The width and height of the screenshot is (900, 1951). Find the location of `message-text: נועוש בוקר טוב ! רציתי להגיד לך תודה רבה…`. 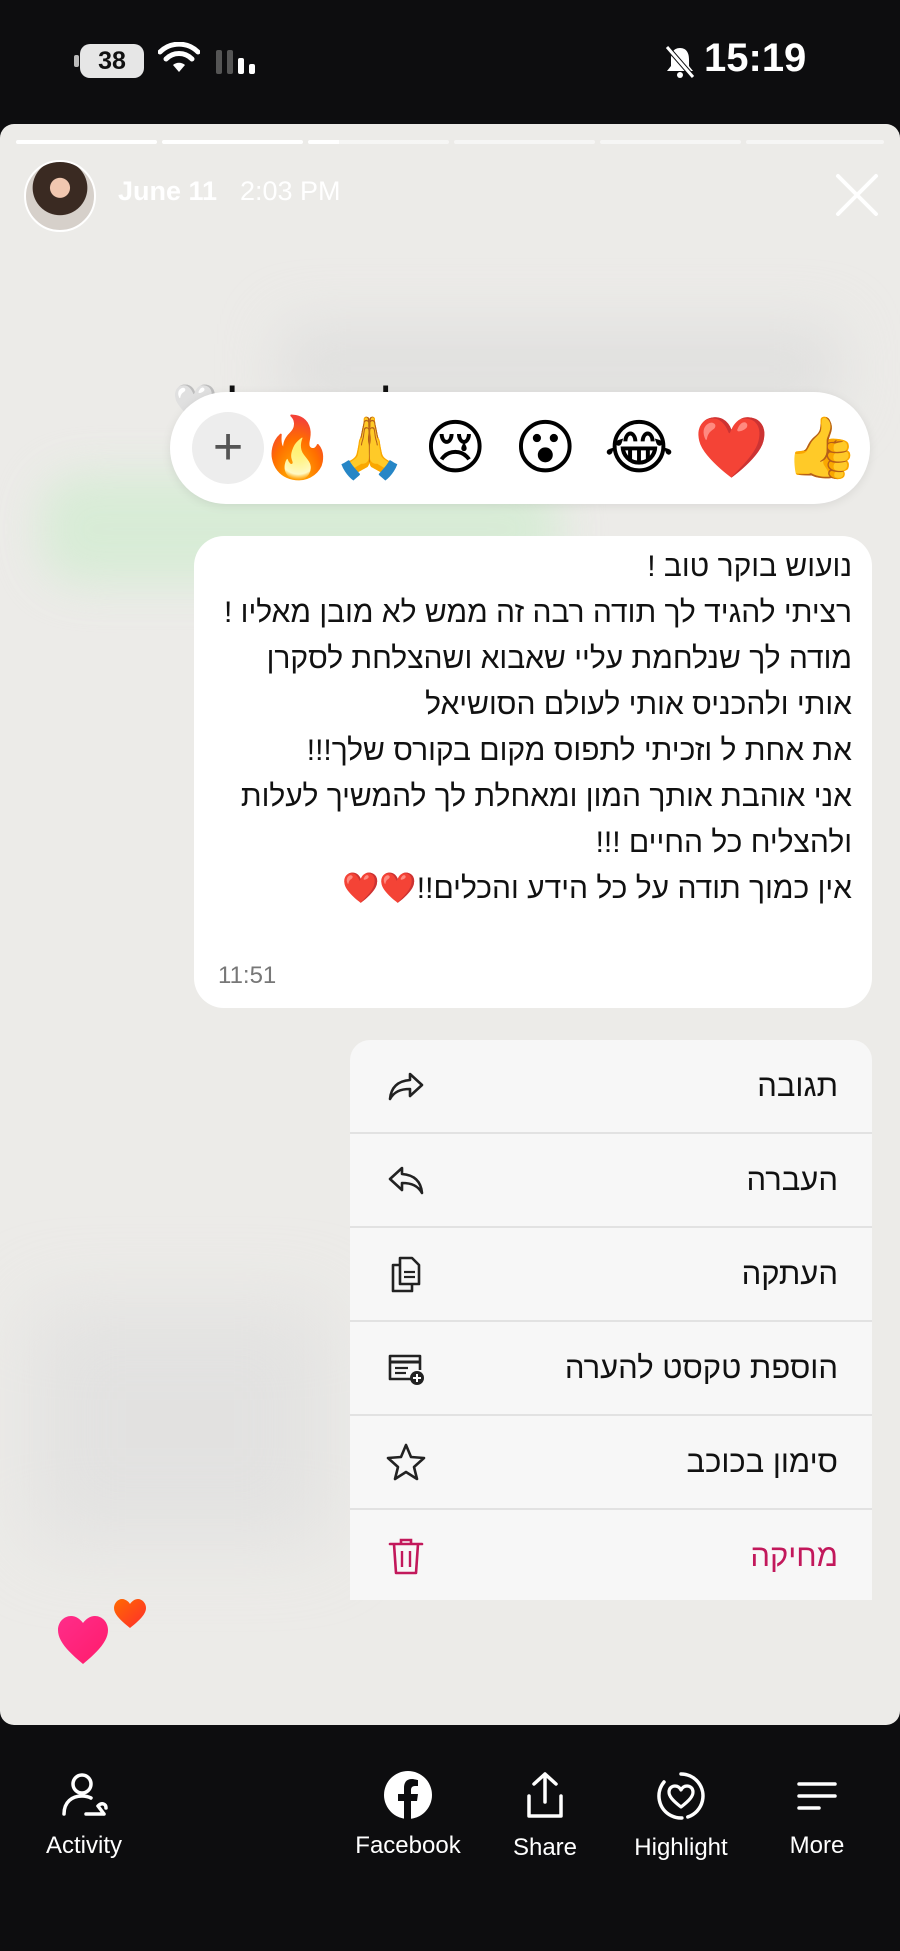

message-text: נועוש בוקר טוב ! רציתי להגיד לך תודה רבה… is located at coordinates (538, 727).